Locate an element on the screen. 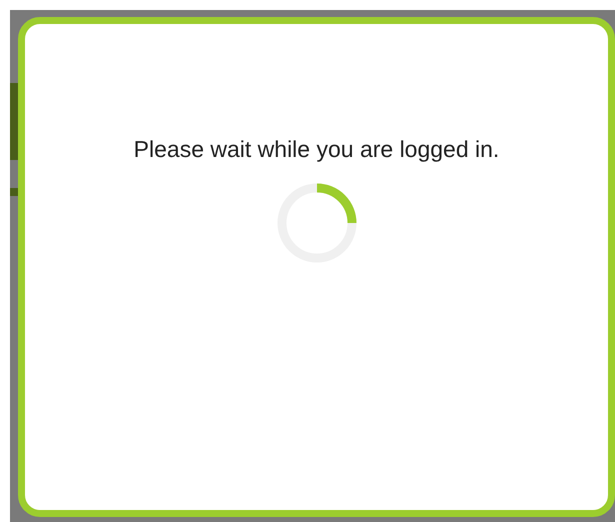 The width and height of the screenshot is (615, 522). wait-message: Please wait while you are logged in. is located at coordinates (317, 149).